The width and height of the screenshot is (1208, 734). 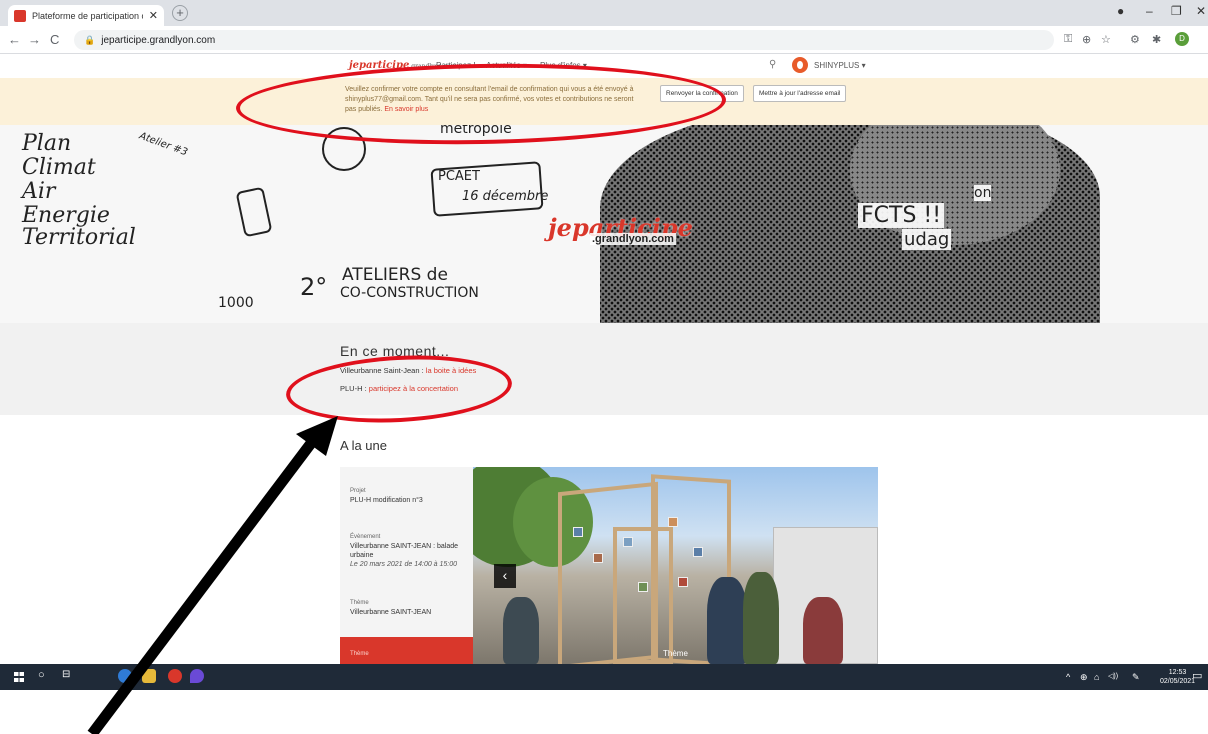 I want to click on file-explorer-icon, so click(x=149, y=676).